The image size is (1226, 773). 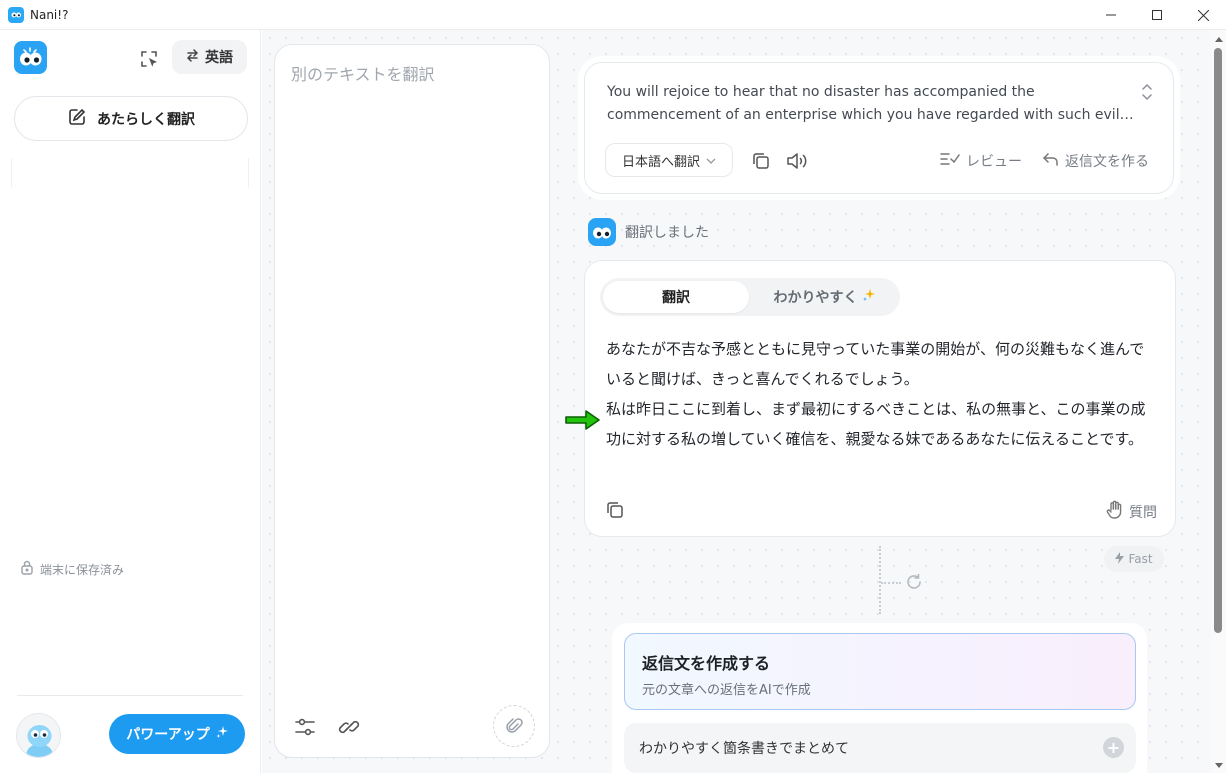 I want to click on window-title: Nani!?, so click(x=49, y=14).